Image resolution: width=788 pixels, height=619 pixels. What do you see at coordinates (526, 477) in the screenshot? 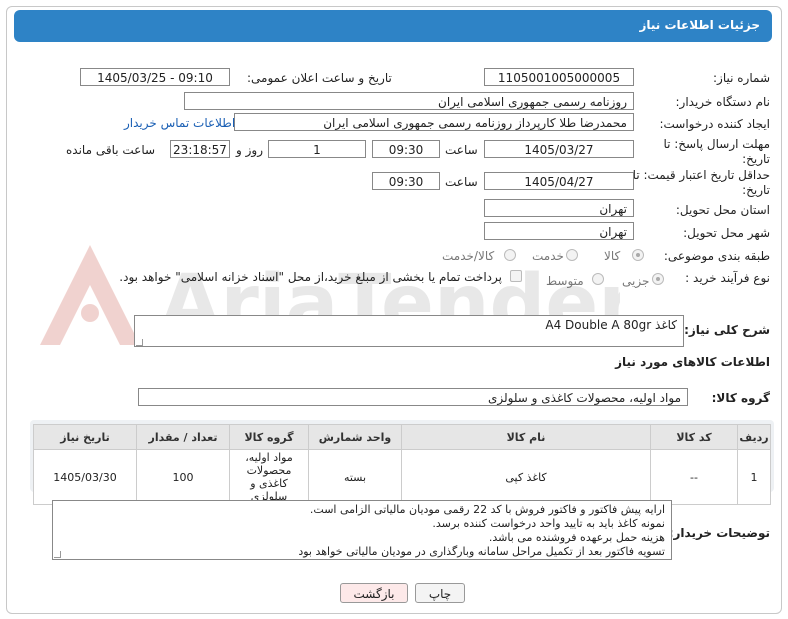
I see `cell-name: کاغذ کپی` at bounding box center [526, 477].